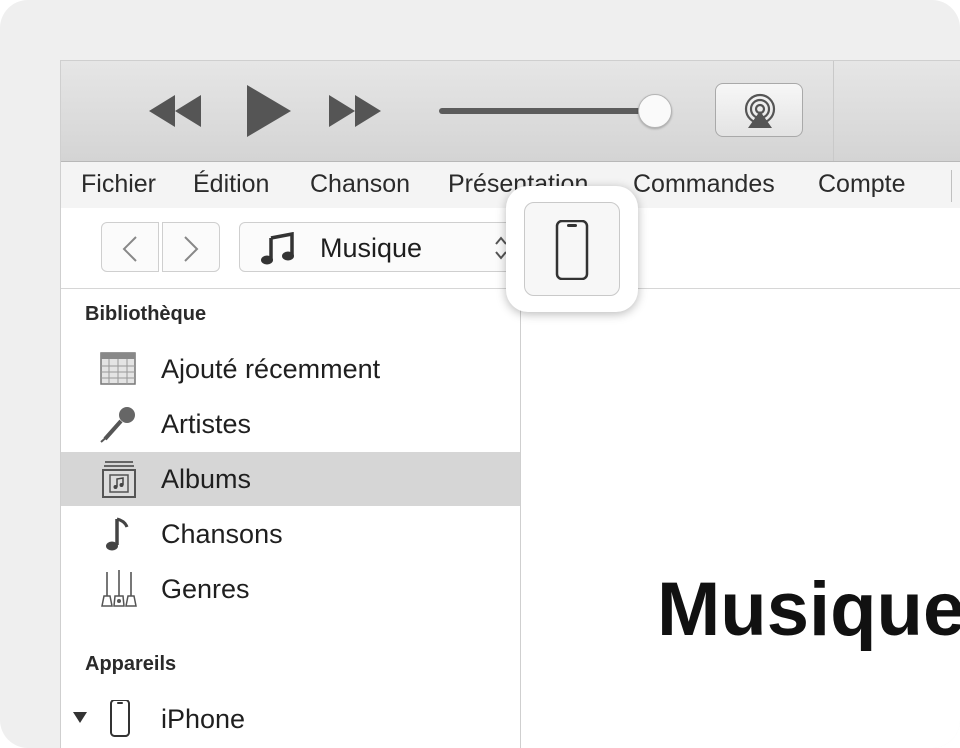 Image resolution: width=960 pixels, height=748 pixels. Describe the element at coordinates (206, 479) in the screenshot. I see `sidebar-item-label: Albums` at that location.